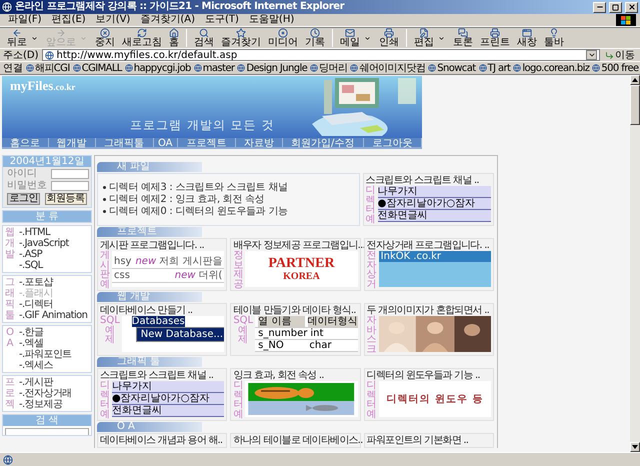  What do you see at coordinates (45, 404) in the screenshot?
I see `category-link: -.정보제공` at bounding box center [45, 404].